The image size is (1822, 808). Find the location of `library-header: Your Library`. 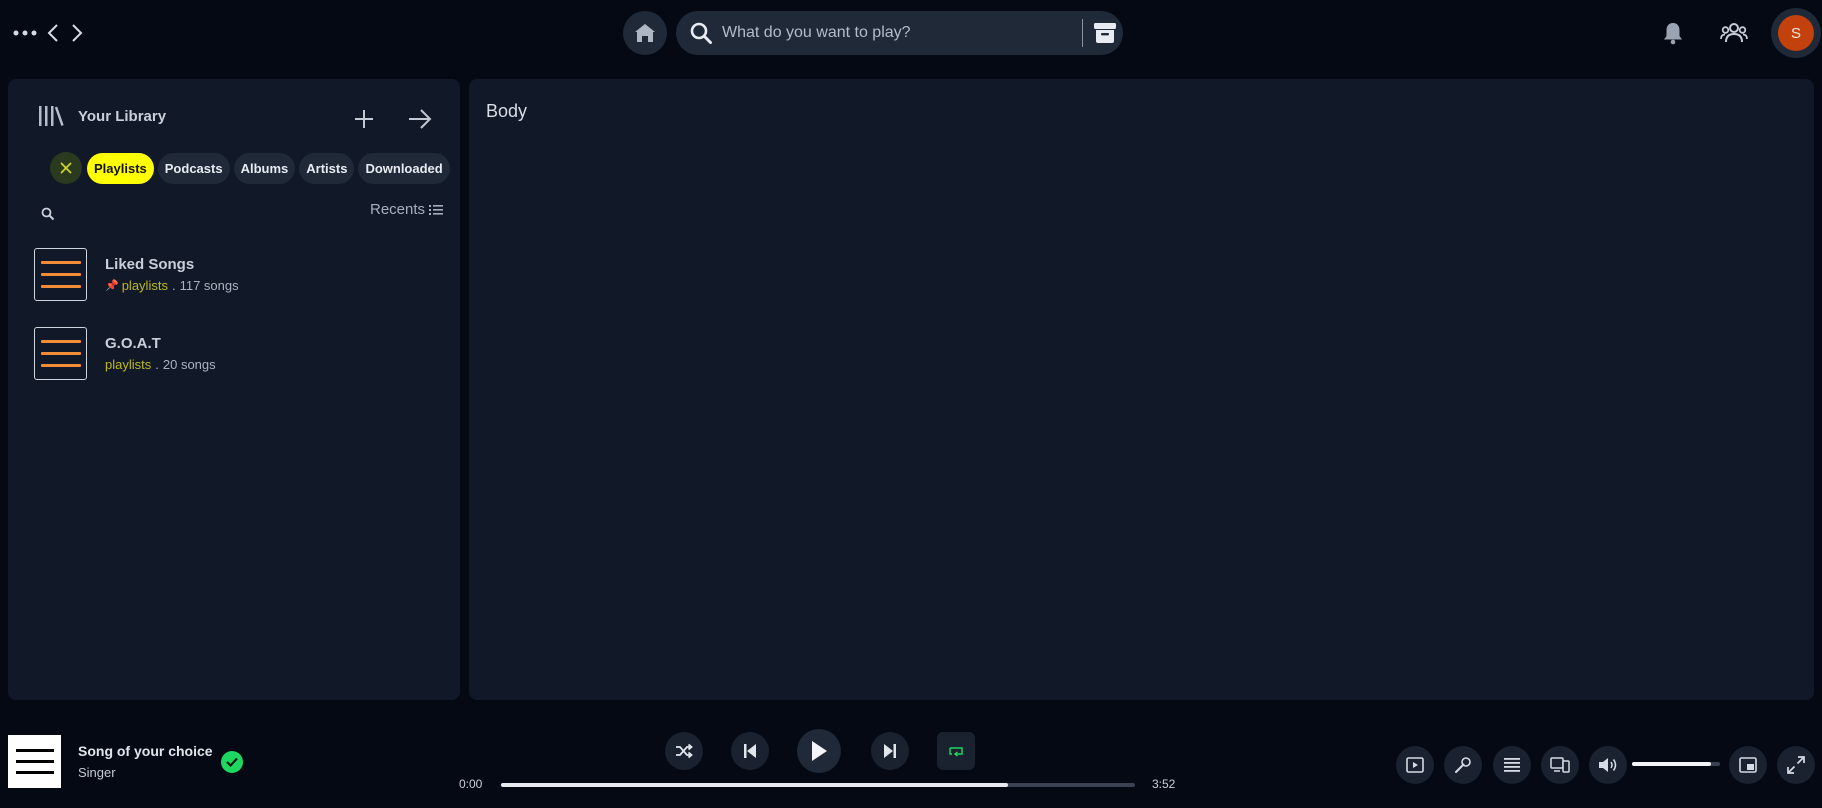

library-header: Your Library is located at coordinates (102, 116).